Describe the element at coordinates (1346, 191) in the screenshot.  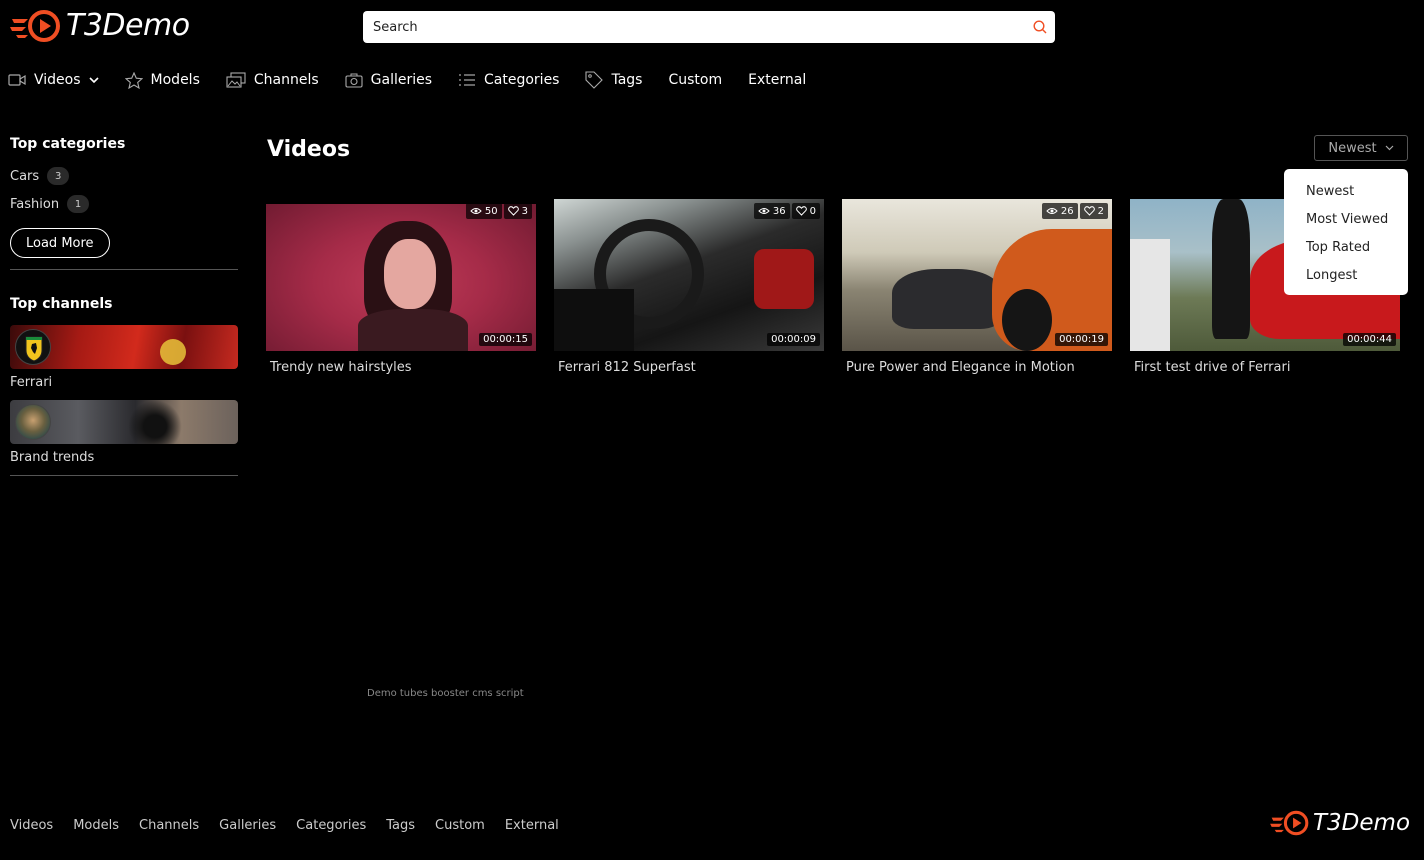
I see `sort-option-newest: Newest` at that location.